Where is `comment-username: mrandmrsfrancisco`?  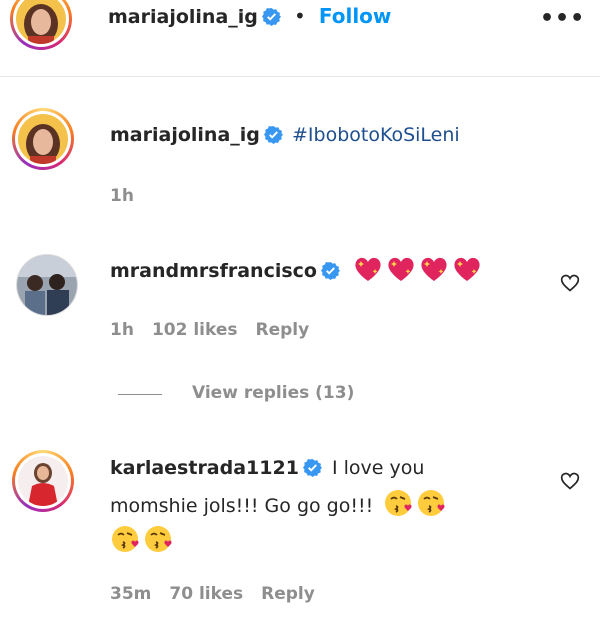
comment-username: mrandmrsfrancisco is located at coordinates (213, 271).